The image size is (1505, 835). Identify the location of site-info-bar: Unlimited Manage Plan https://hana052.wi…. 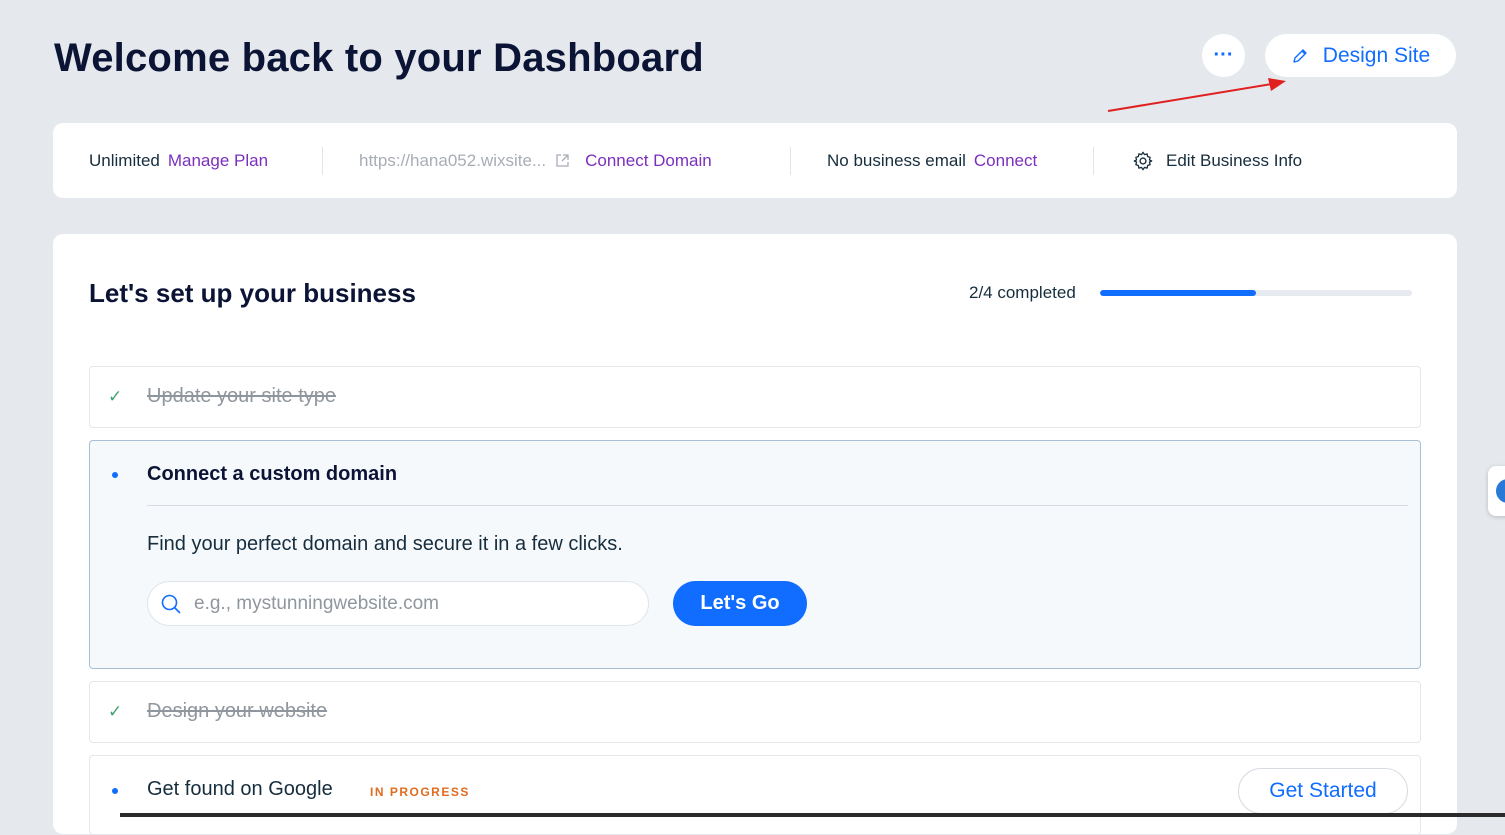
(755, 160).